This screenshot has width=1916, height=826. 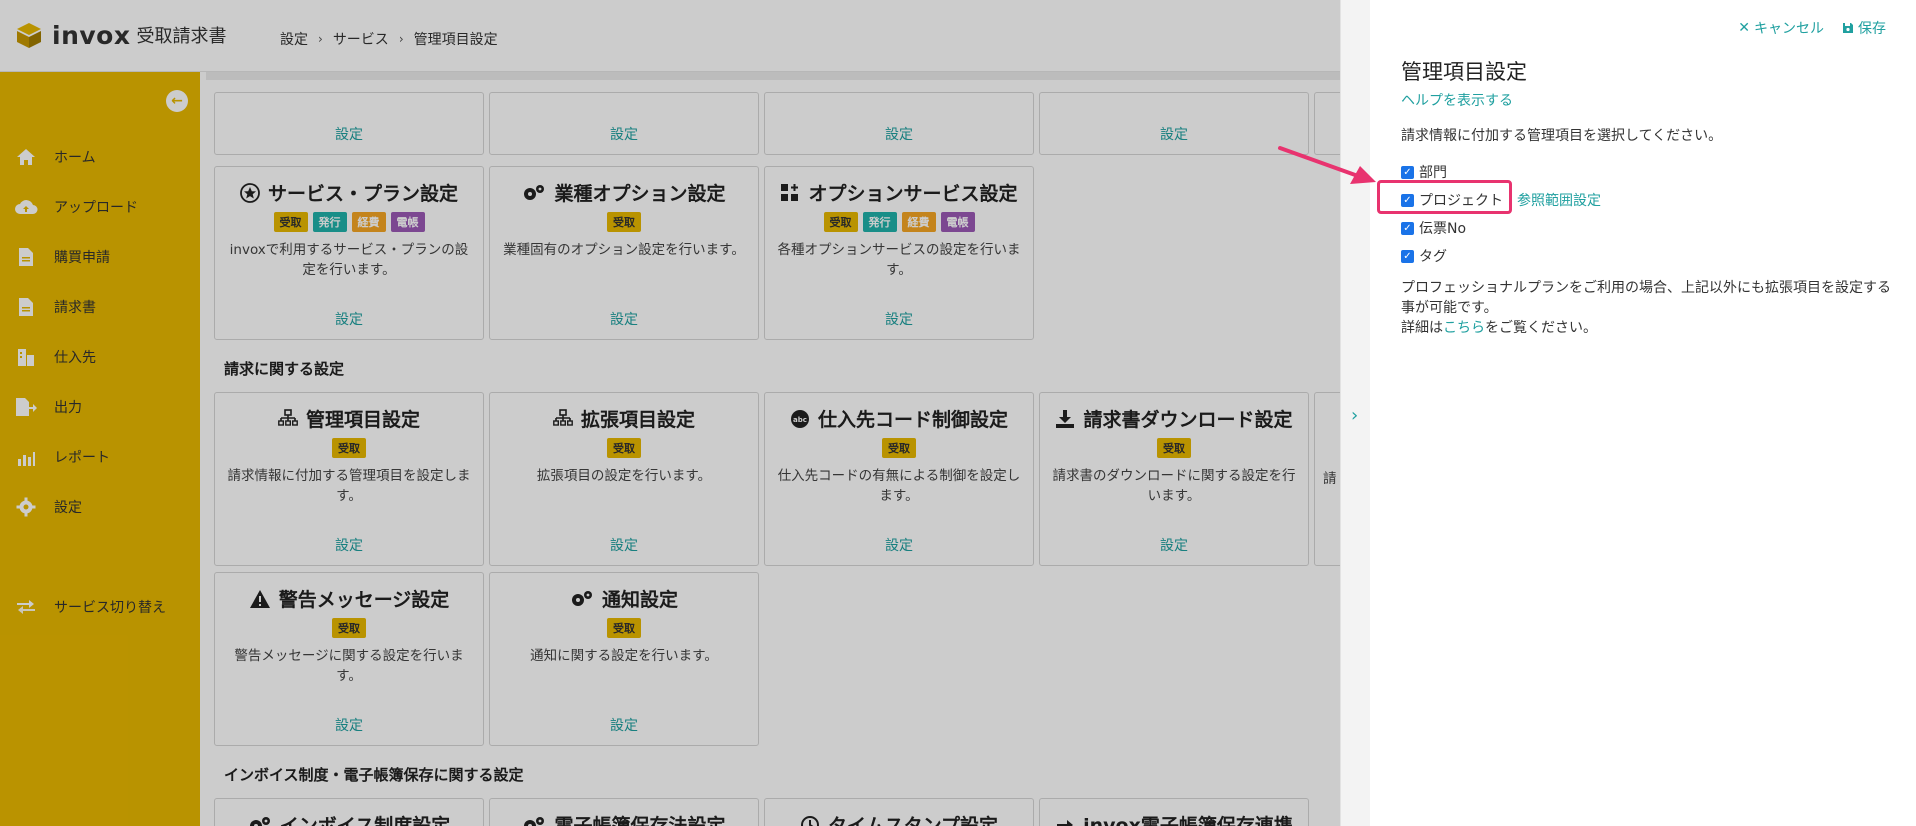 I want to click on drawer-title: 管理項目設定, so click(x=1464, y=72).